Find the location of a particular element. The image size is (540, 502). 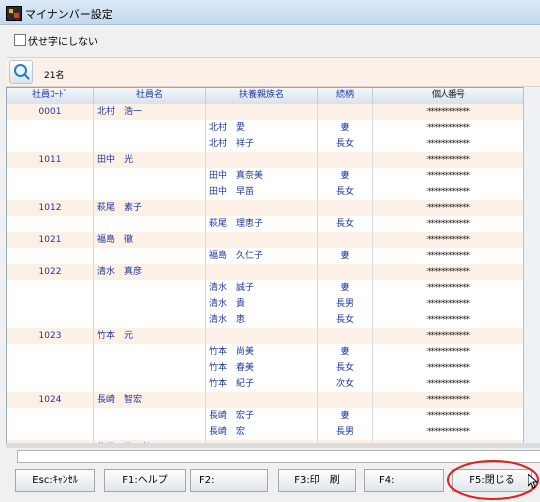

f4-button: F4: is located at coordinates (404, 480).